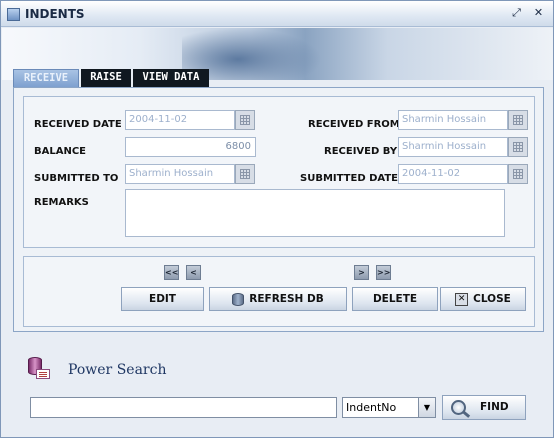  I want to click on delete-button: DELETE, so click(395, 299).